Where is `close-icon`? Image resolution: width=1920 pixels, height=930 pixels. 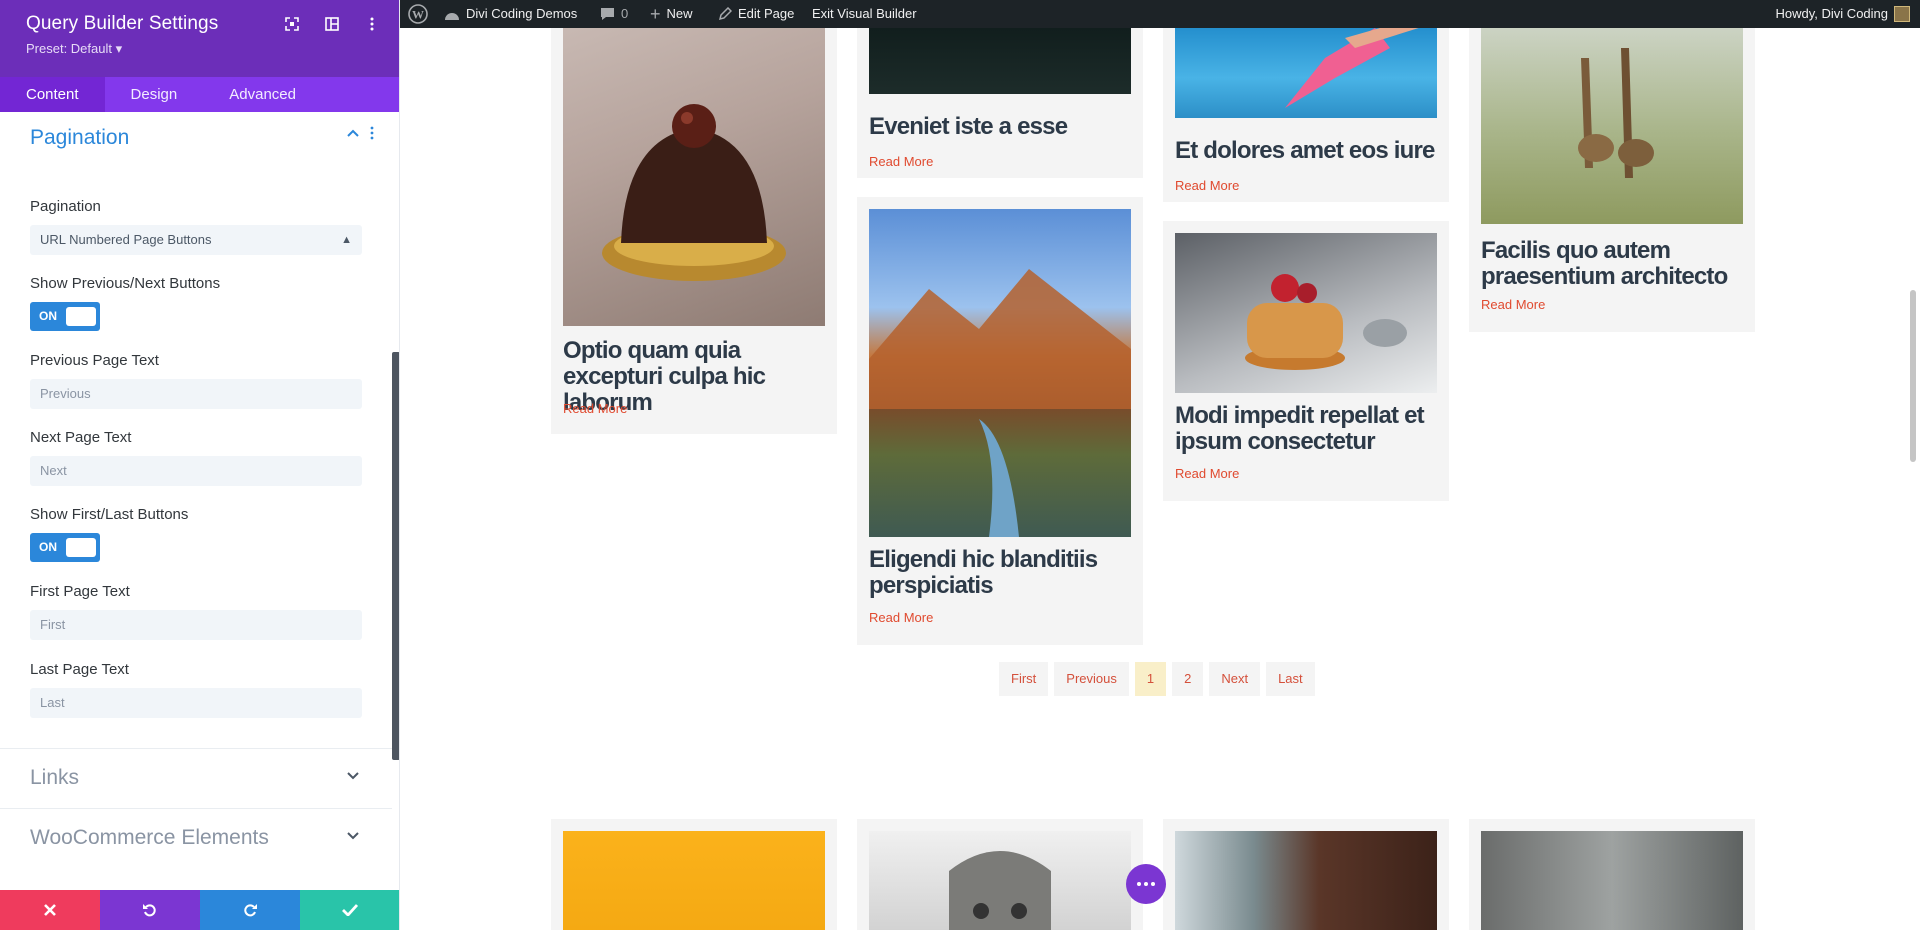 close-icon is located at coordinates (50, 910).